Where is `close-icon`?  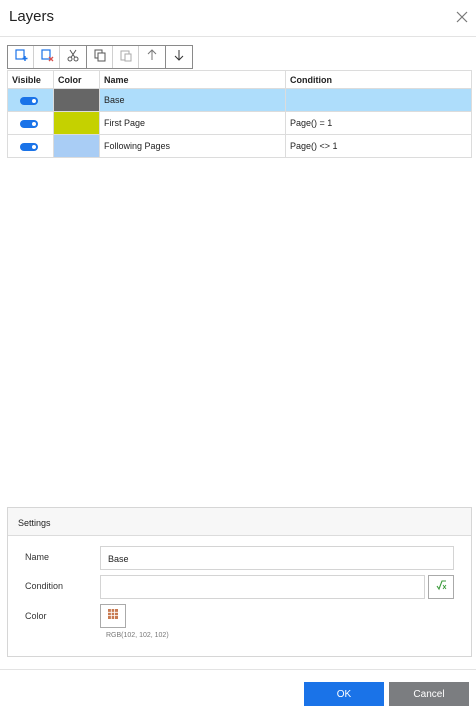 close-icon is located at coordinates (462, 17).